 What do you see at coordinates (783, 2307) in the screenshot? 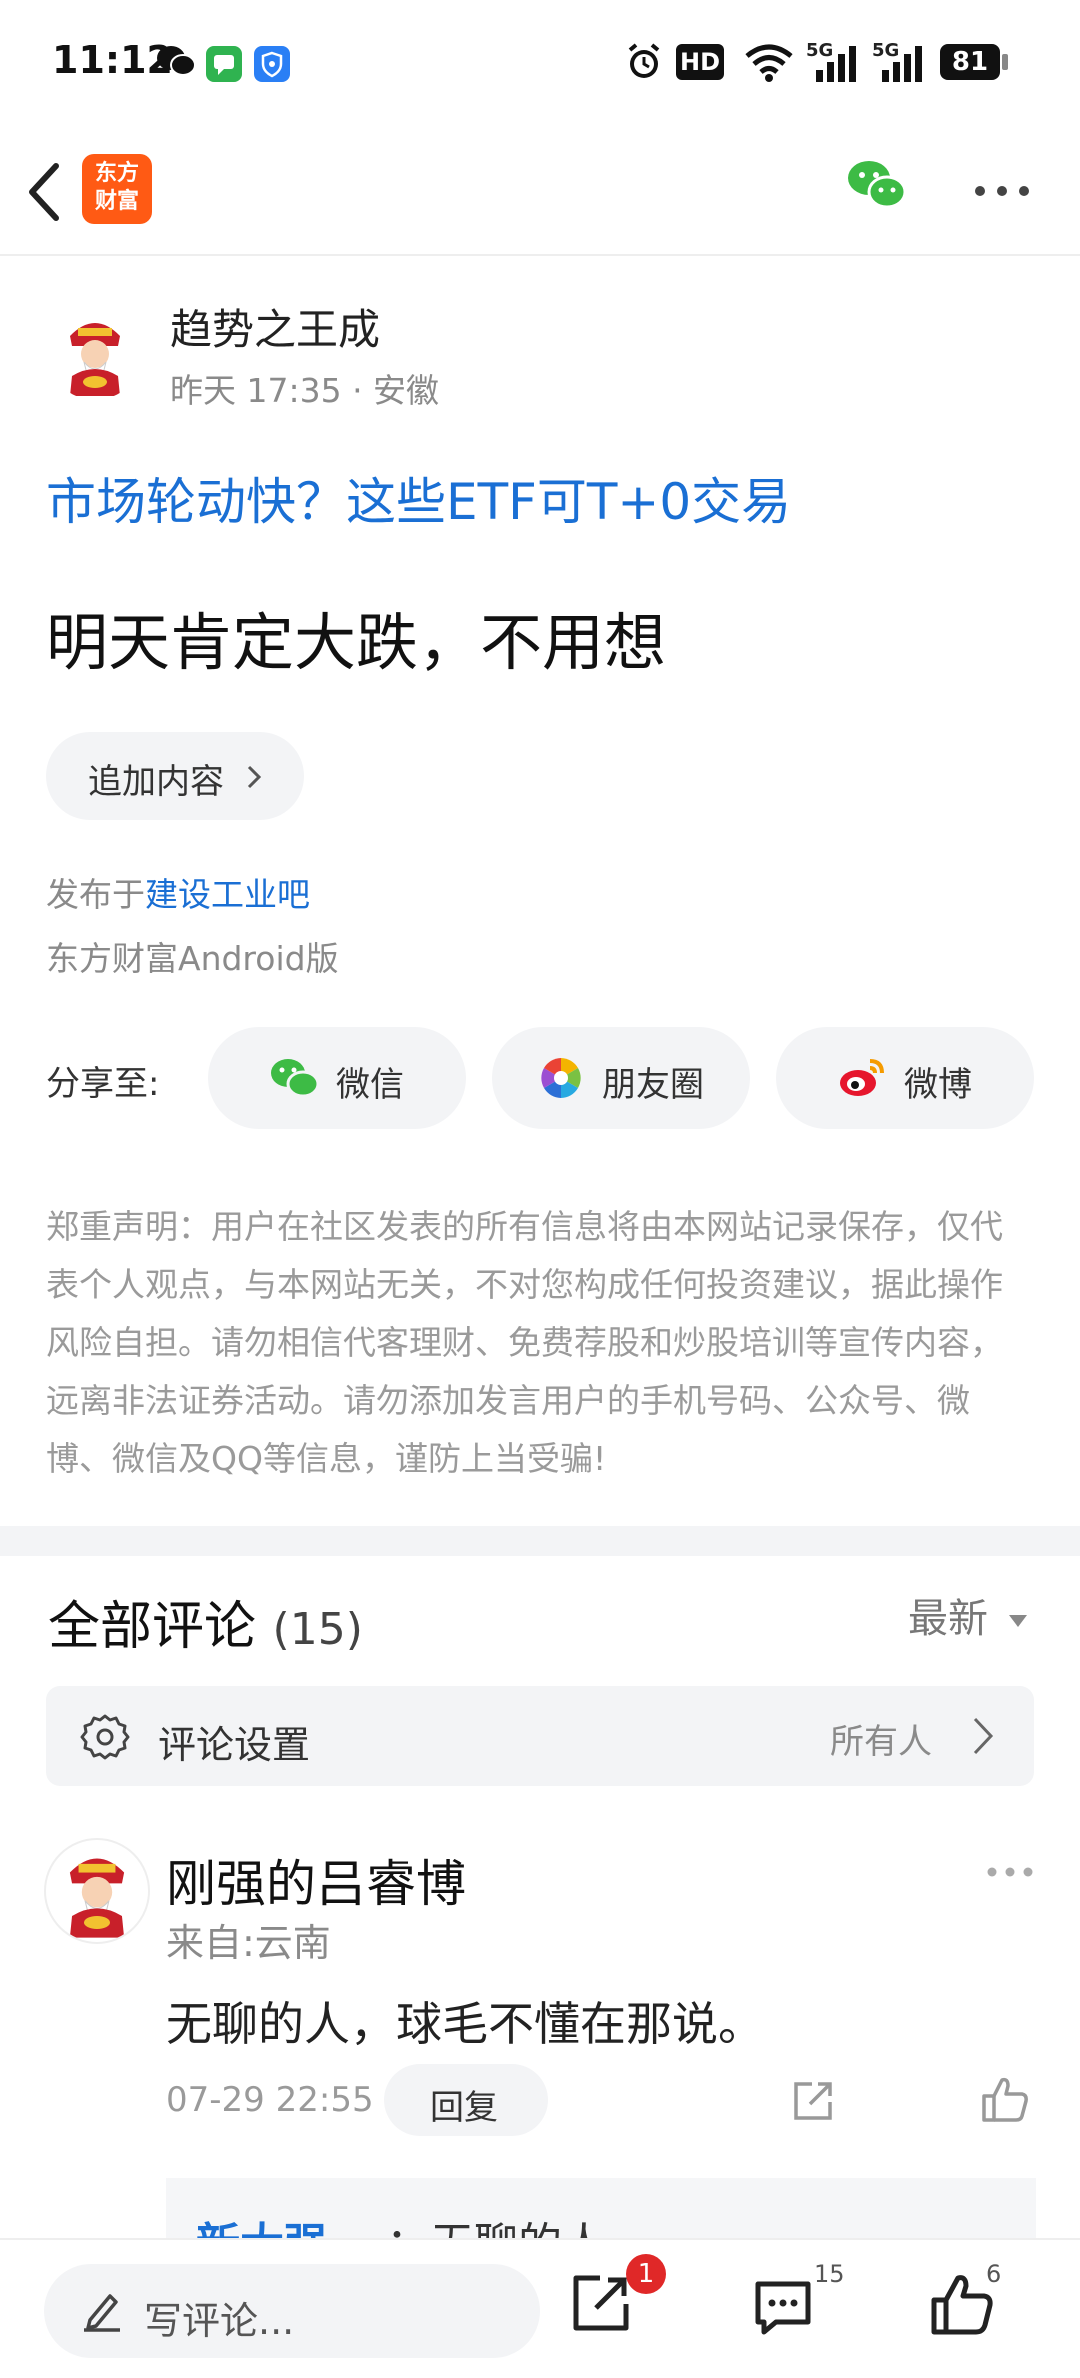
I see `comment-icon` at bounding box center [783, 2307].